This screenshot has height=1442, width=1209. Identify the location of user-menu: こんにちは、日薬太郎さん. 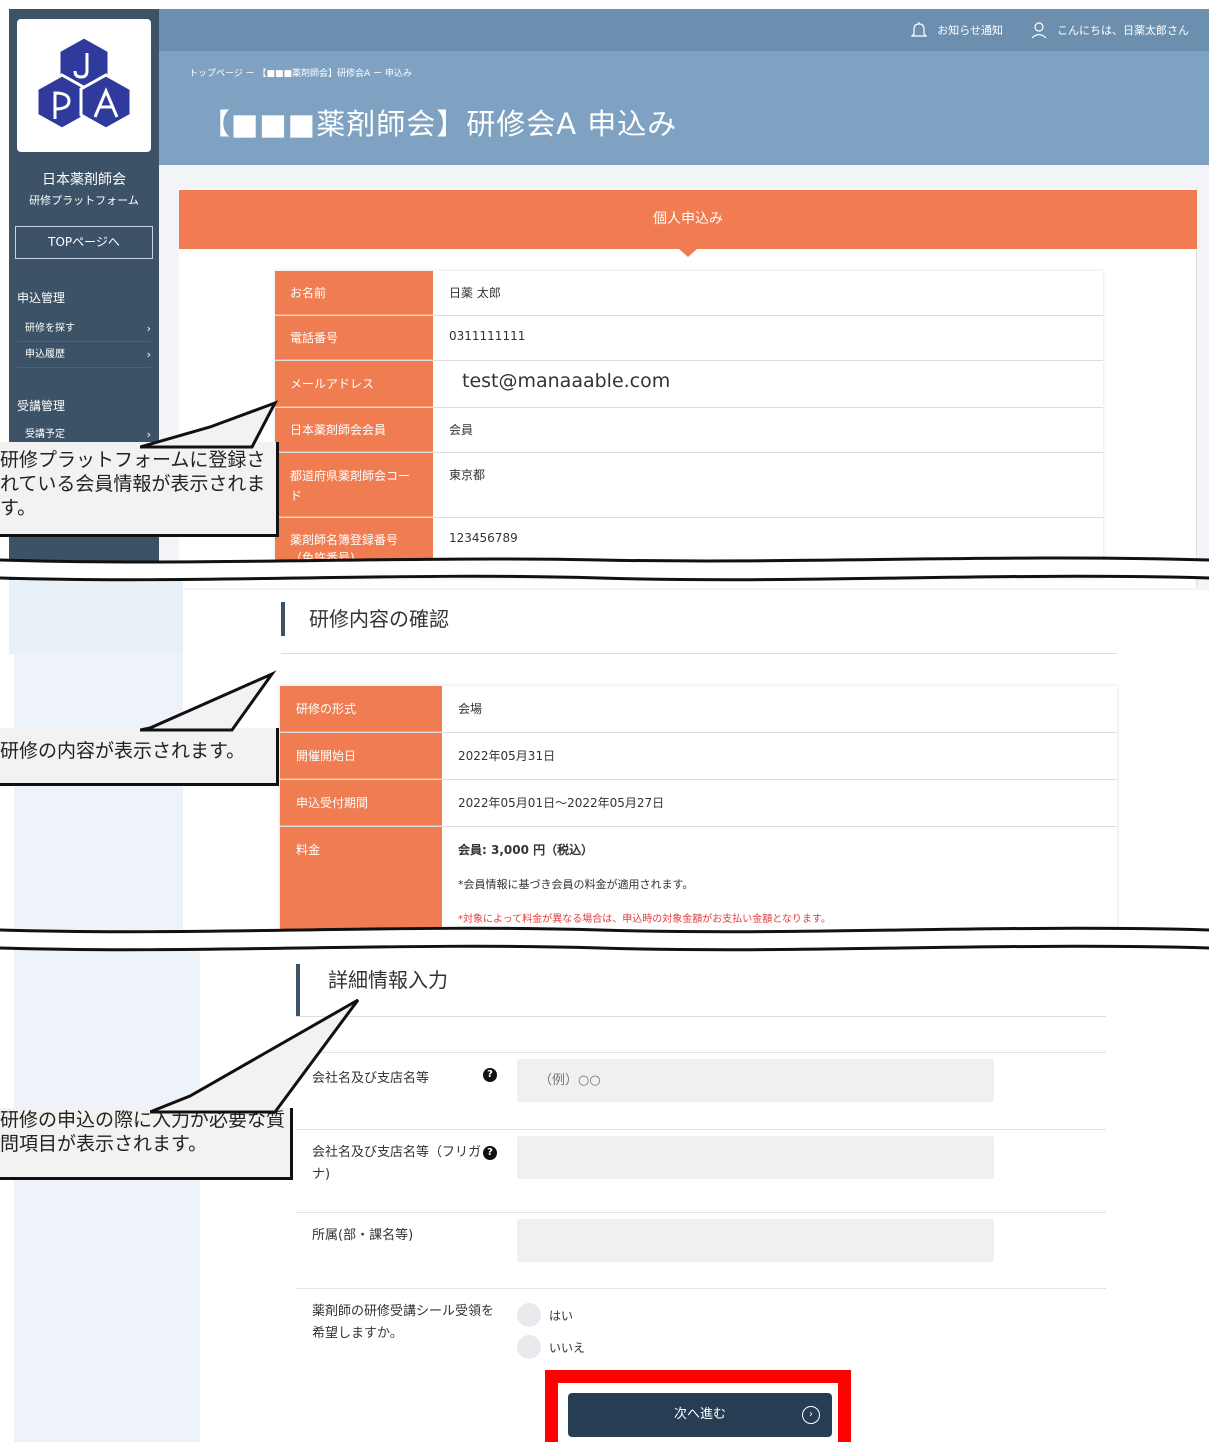
(1110, 30).